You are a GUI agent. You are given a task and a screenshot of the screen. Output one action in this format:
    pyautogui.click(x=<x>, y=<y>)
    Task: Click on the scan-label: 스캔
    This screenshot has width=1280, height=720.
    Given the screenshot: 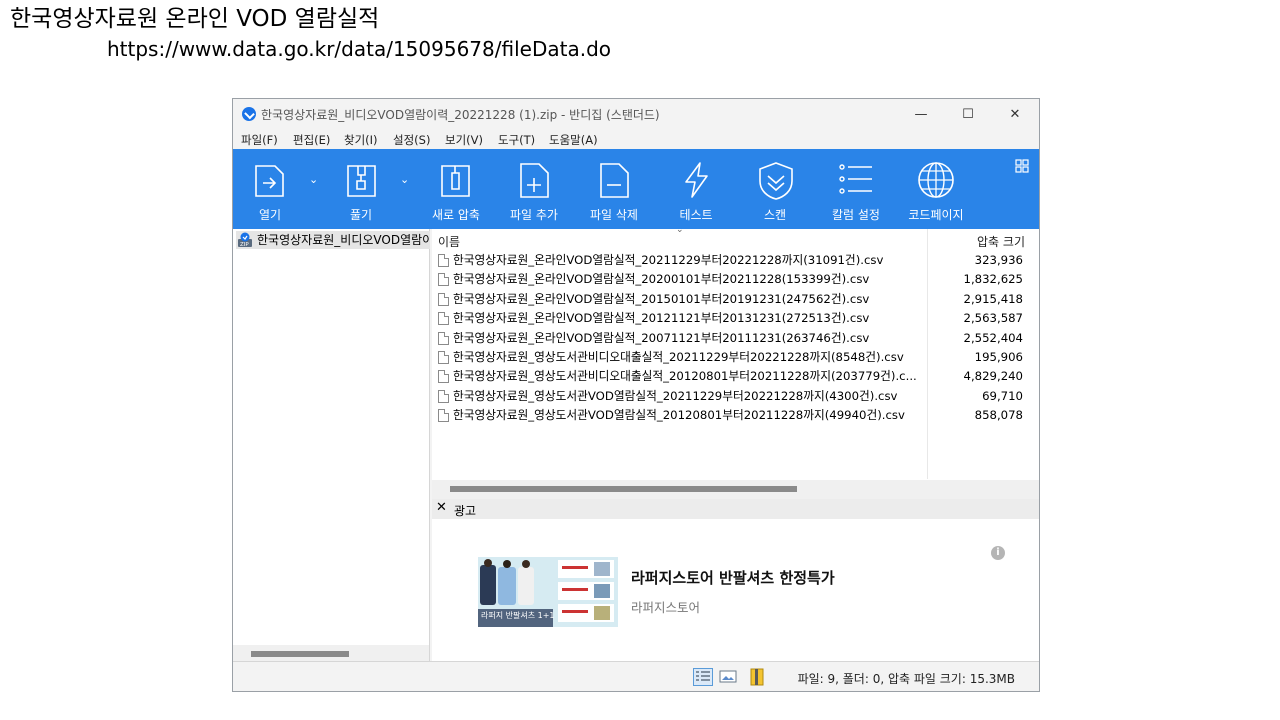 What is the action you would take?
    pyautogui.click(x=775, y=215)
    